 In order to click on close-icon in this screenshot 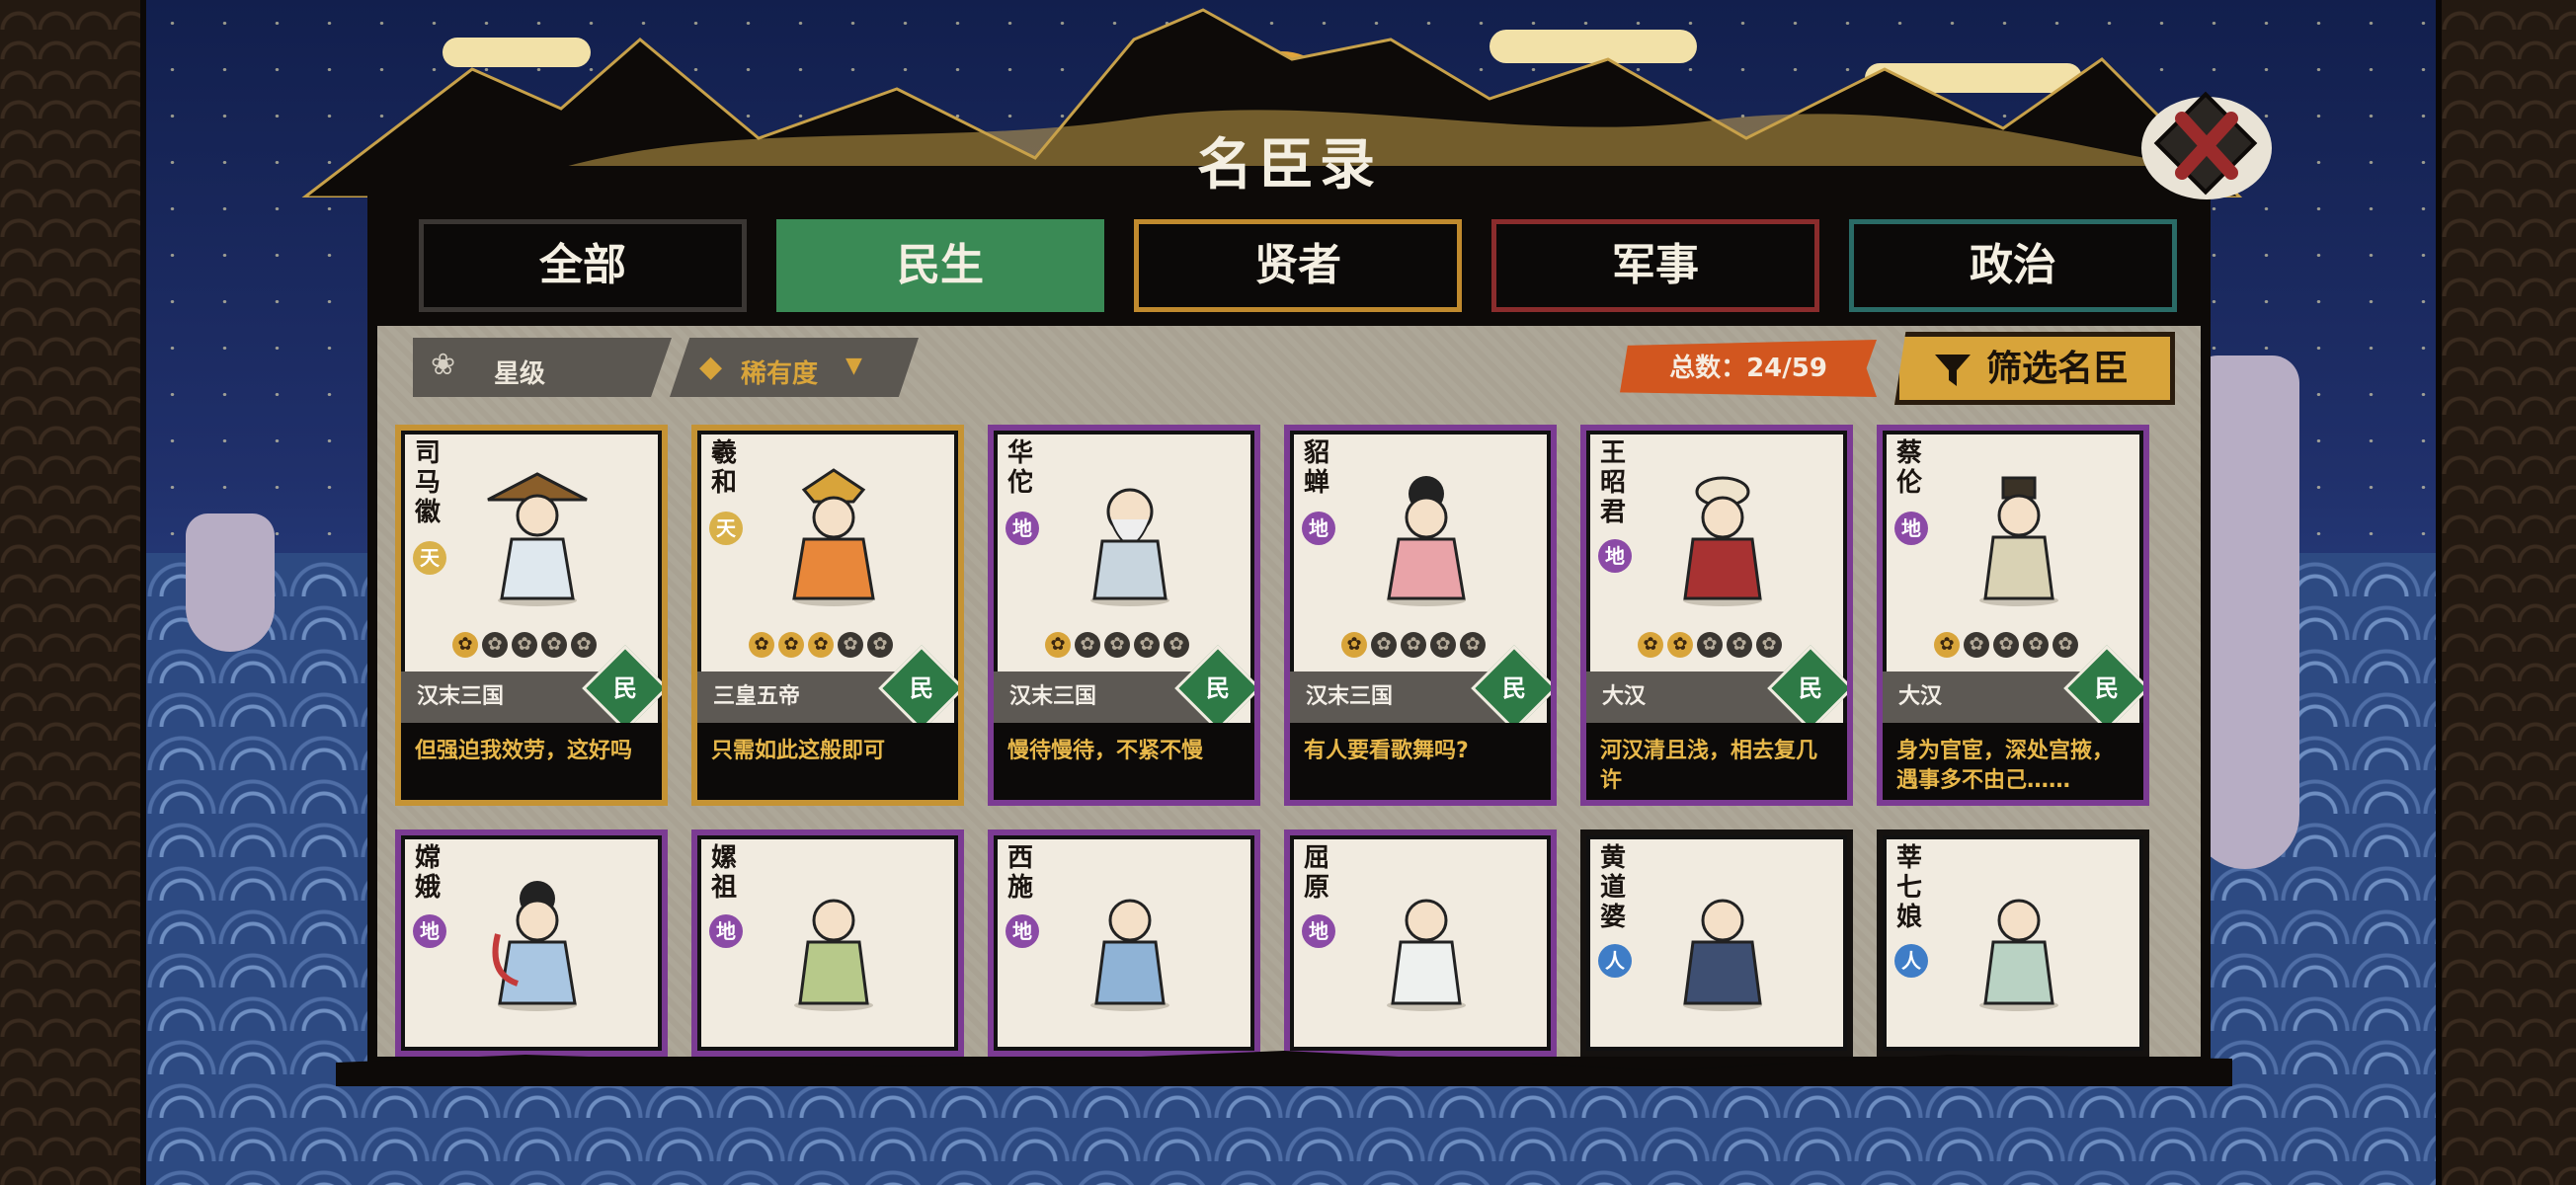, I will do `click(2205, 147)`.